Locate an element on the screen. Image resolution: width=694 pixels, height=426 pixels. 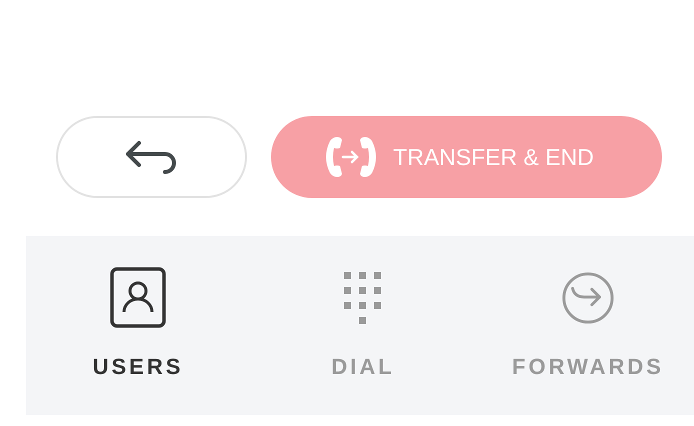
forward-arrow-circle-icon is located at coordinates (588, 298).